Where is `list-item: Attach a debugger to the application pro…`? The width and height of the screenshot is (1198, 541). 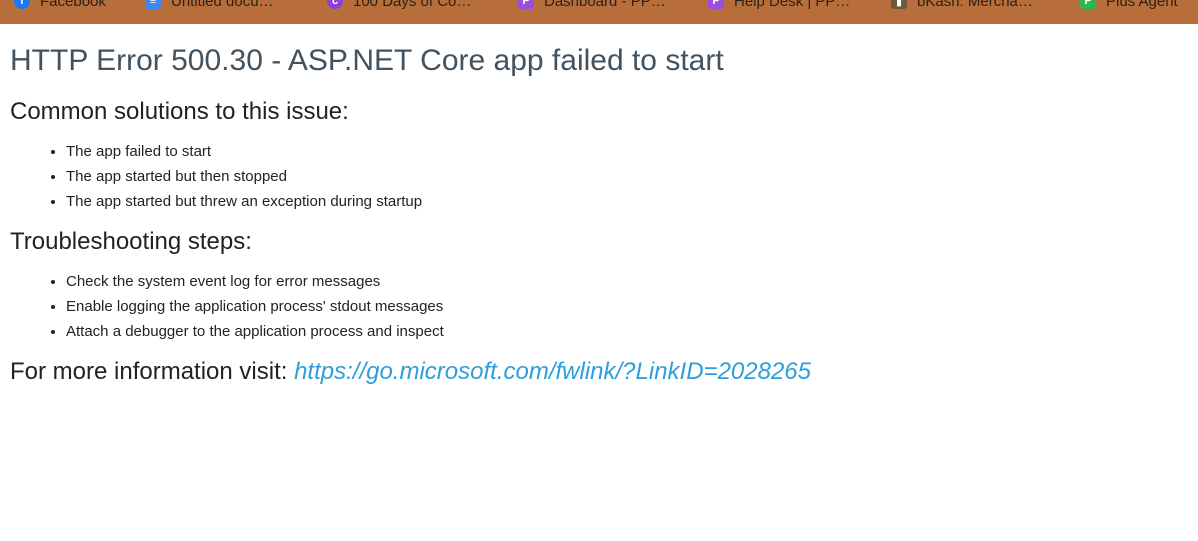 list-item: Attach a debugger to the application pro… is located at coordinates (255, 331).